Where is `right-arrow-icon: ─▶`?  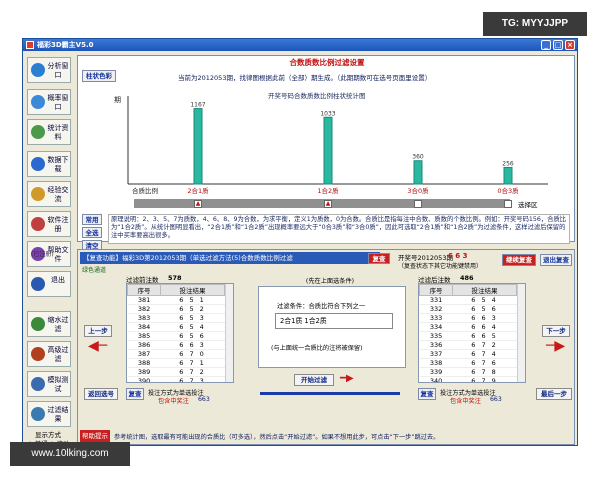
right-arrow-icon: ─▶ is located at coordinates (555, 346).